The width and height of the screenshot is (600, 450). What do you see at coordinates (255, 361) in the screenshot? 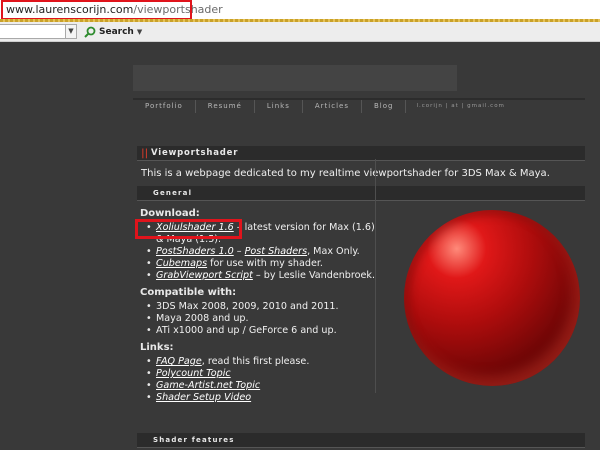
I see `list-item-text: , read this first please.` at bounding box center [255, 361].